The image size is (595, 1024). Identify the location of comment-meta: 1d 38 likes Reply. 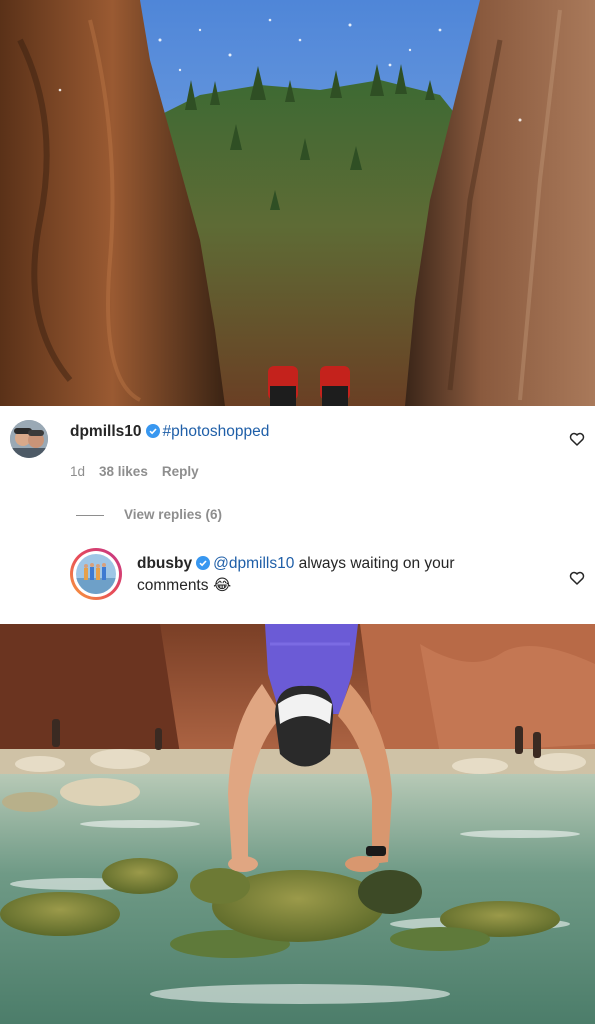
(141, 471).